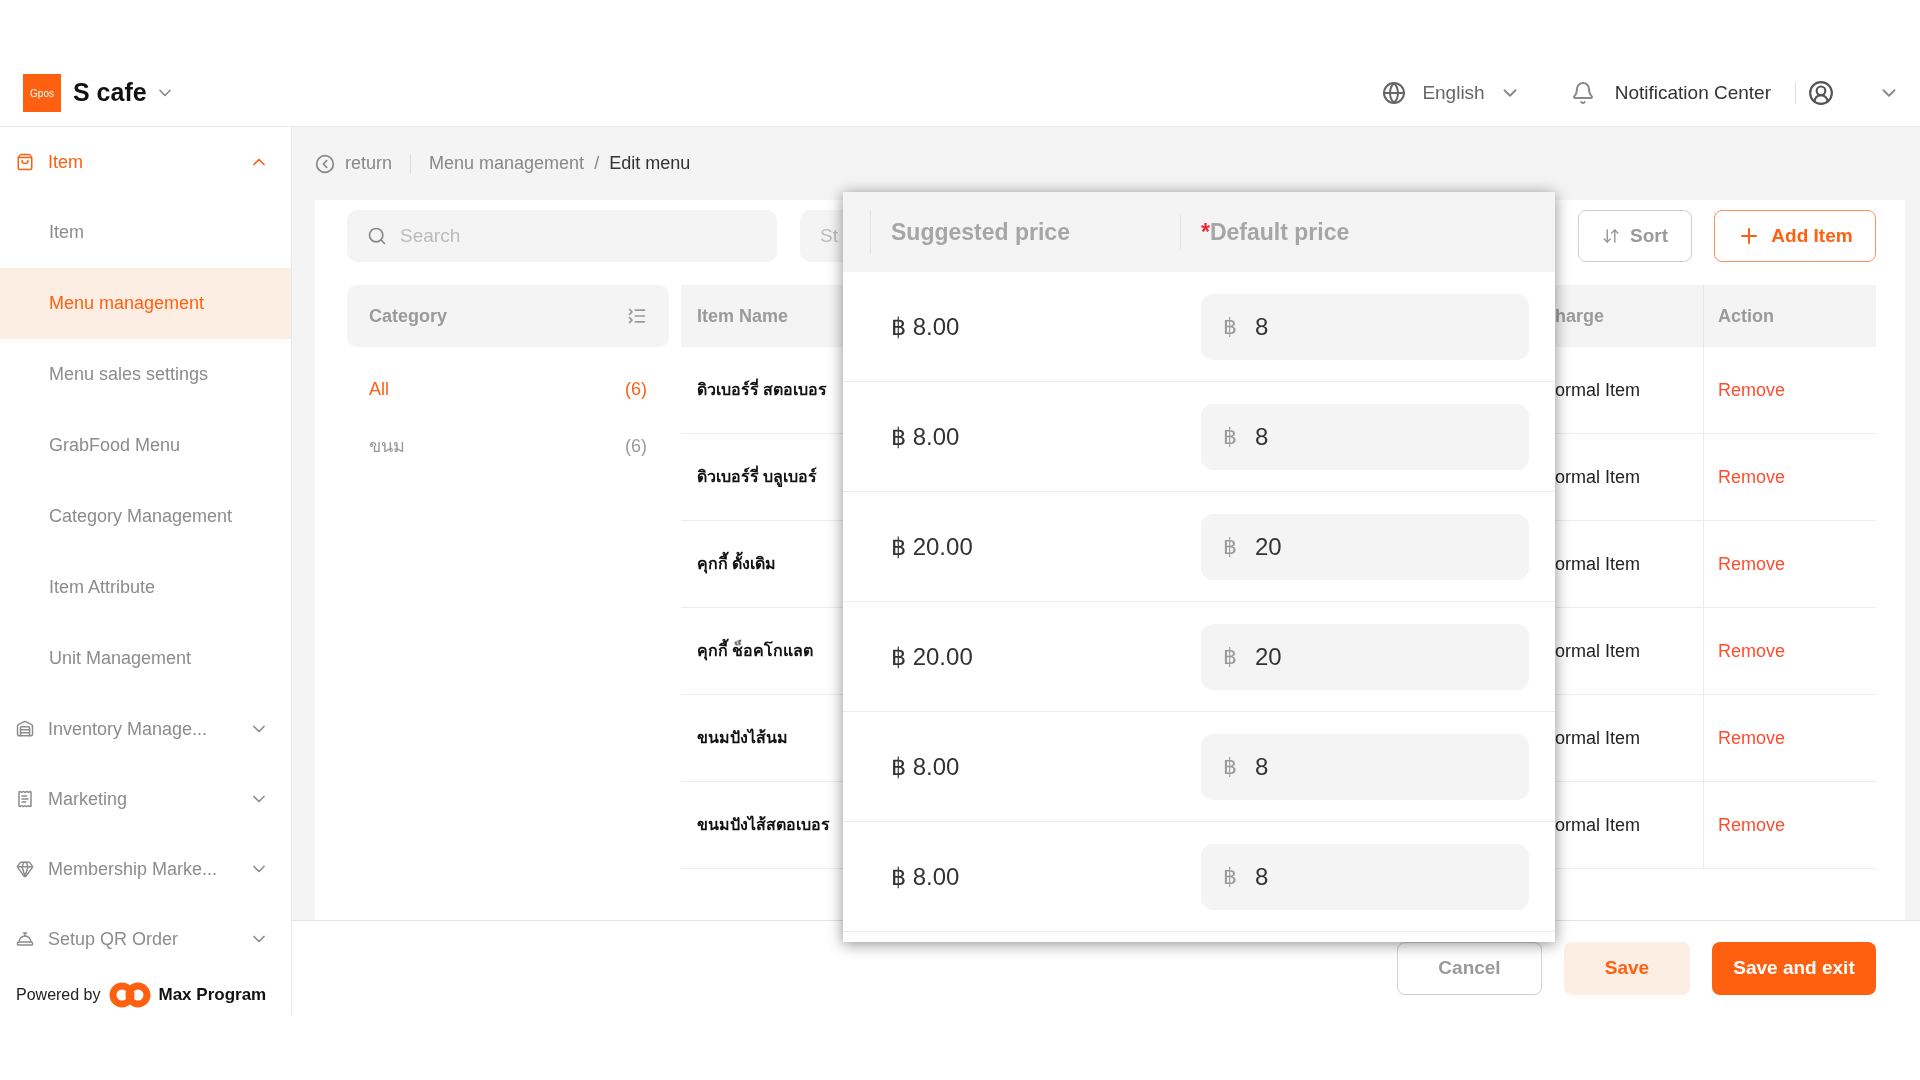 This screenshot has height=1080, width=1920. What do you see at coordinates (25, 729) in the screenshot?
I see `building-icon` at bounding box center [25, 729].